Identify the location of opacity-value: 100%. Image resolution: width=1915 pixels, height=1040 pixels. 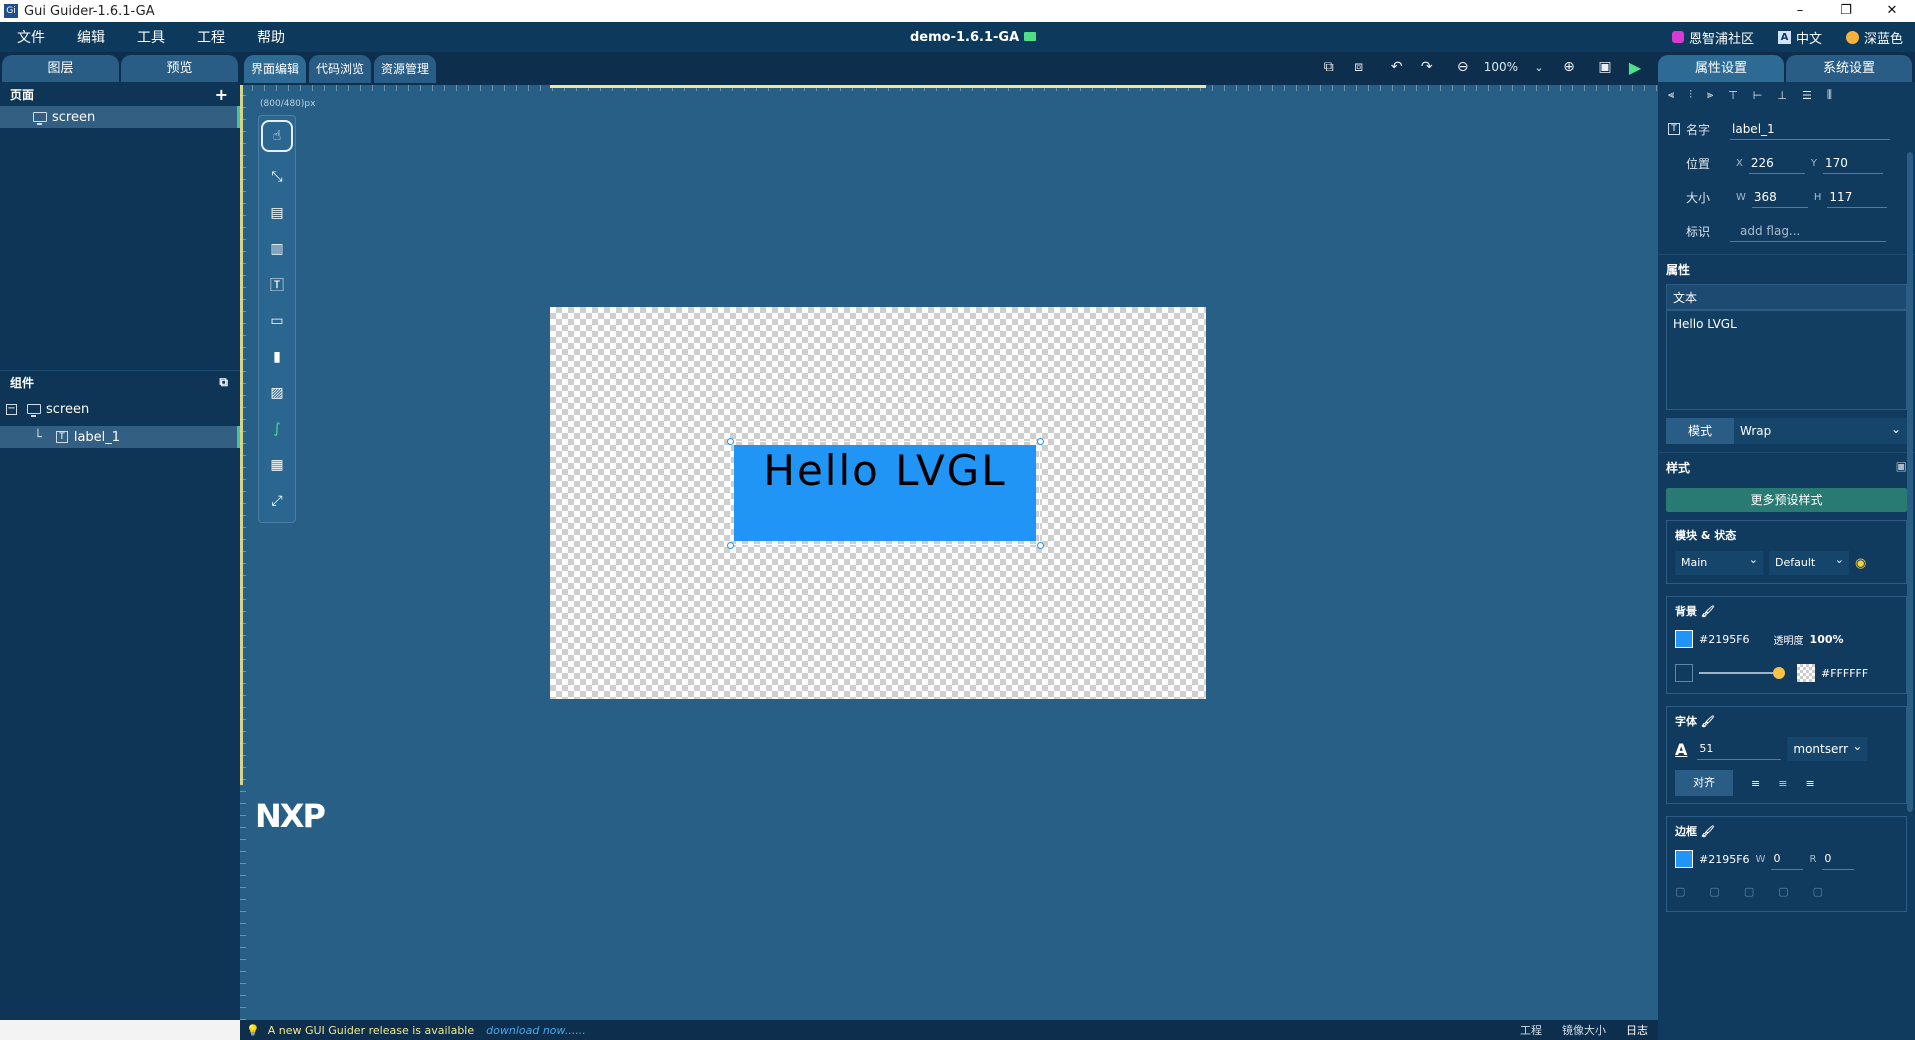
(1827, 639).